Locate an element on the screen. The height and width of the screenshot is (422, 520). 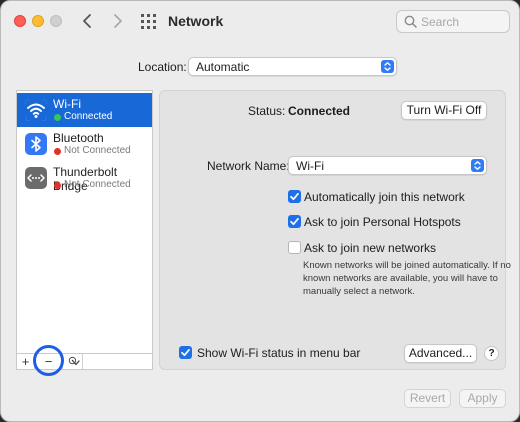
minimize-button is located at coordinates (38, 21).